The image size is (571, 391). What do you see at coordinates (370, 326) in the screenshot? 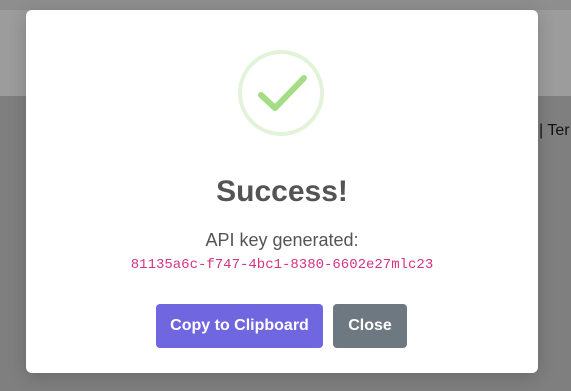
I see `close-button: Close` at bounding box center [370, 326].